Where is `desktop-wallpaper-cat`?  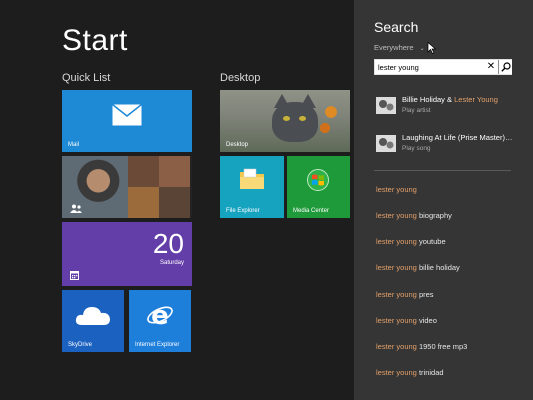 desktop-wallpaper-cat is located at coordinates (295, 122).